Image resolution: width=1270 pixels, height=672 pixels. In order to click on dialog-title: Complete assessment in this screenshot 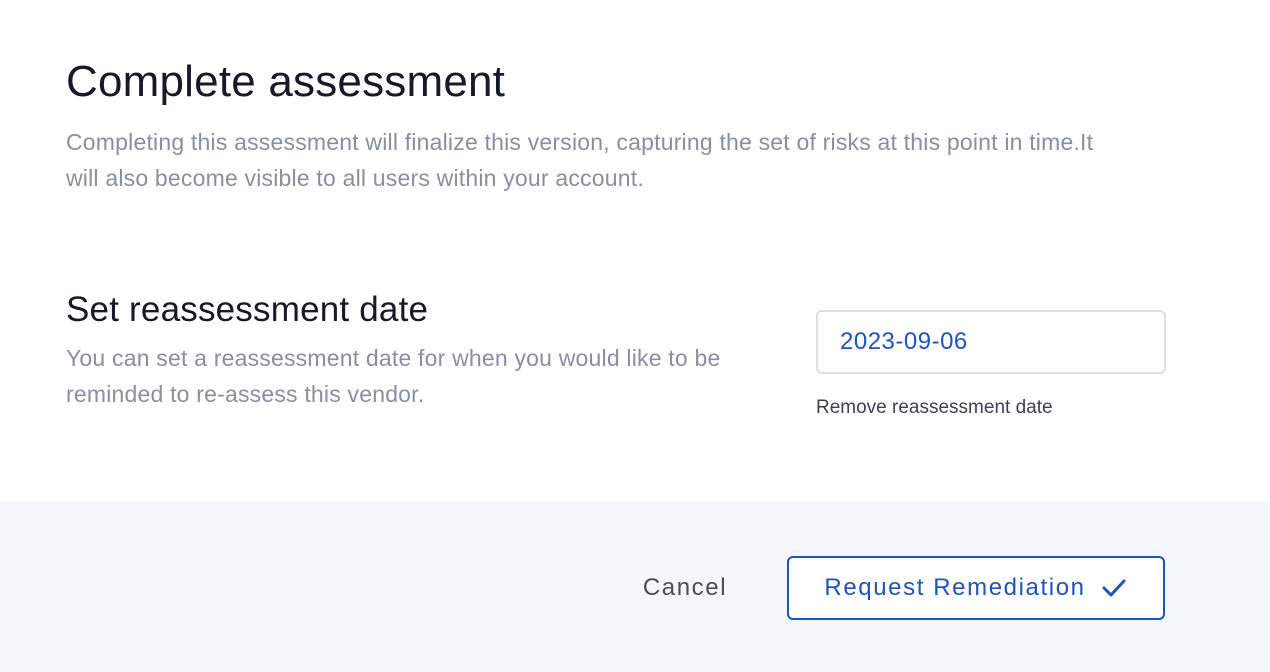, I will do `click(286, 81)`.